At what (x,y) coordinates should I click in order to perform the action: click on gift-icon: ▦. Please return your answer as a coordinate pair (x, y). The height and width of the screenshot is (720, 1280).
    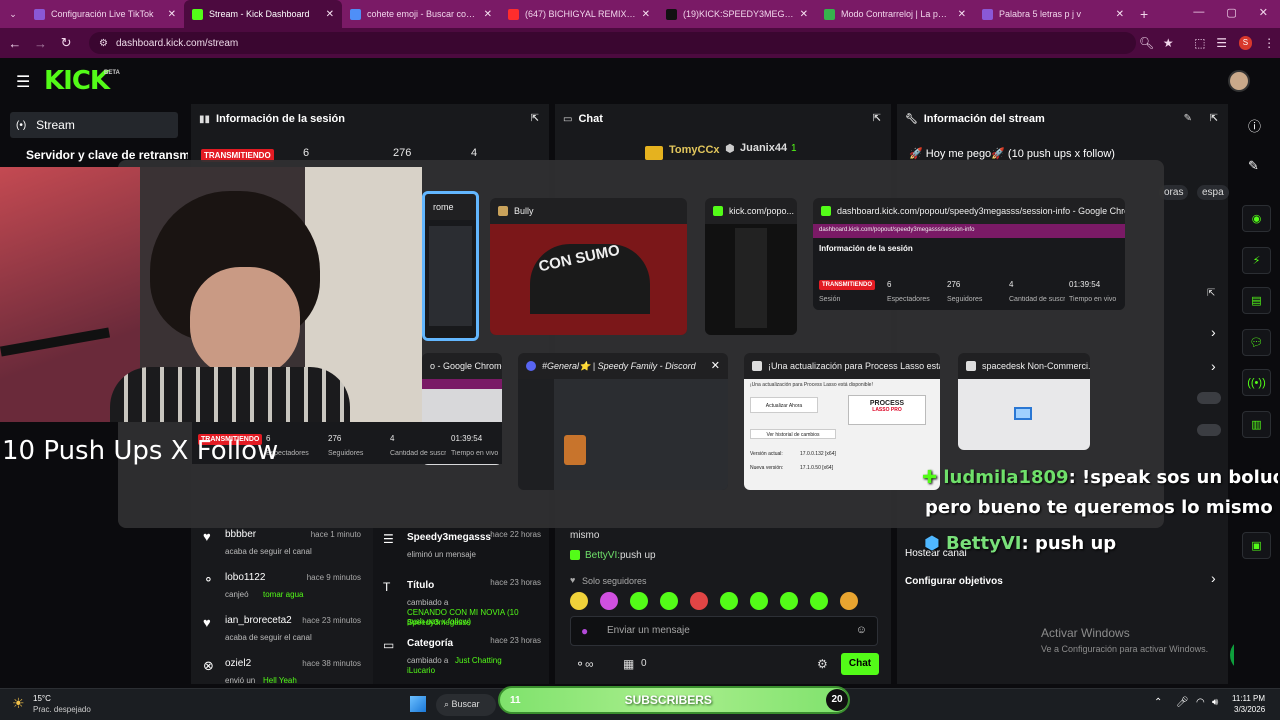
    Looking at the image, I should click on (628, 664).